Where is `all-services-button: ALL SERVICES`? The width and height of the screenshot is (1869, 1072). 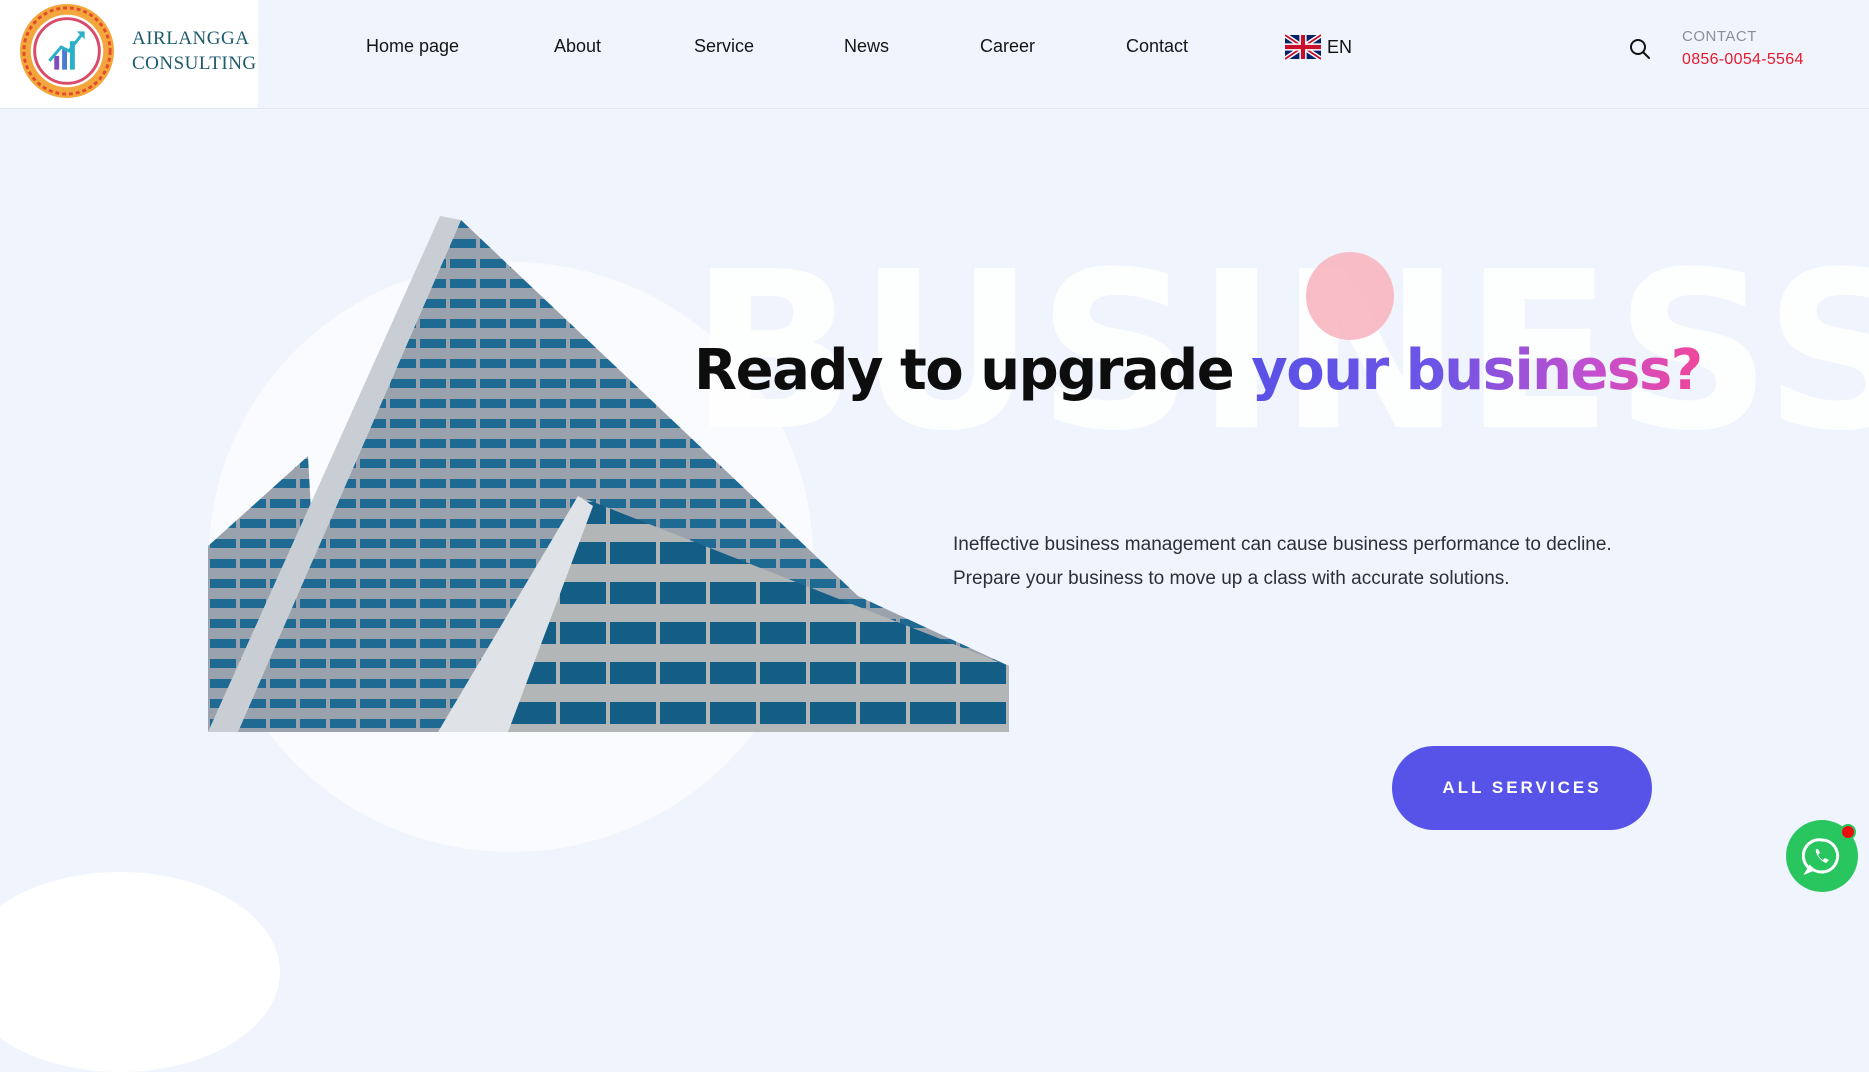 all-services-button: ALL SERVICES is located at coordinates (1522, 788).